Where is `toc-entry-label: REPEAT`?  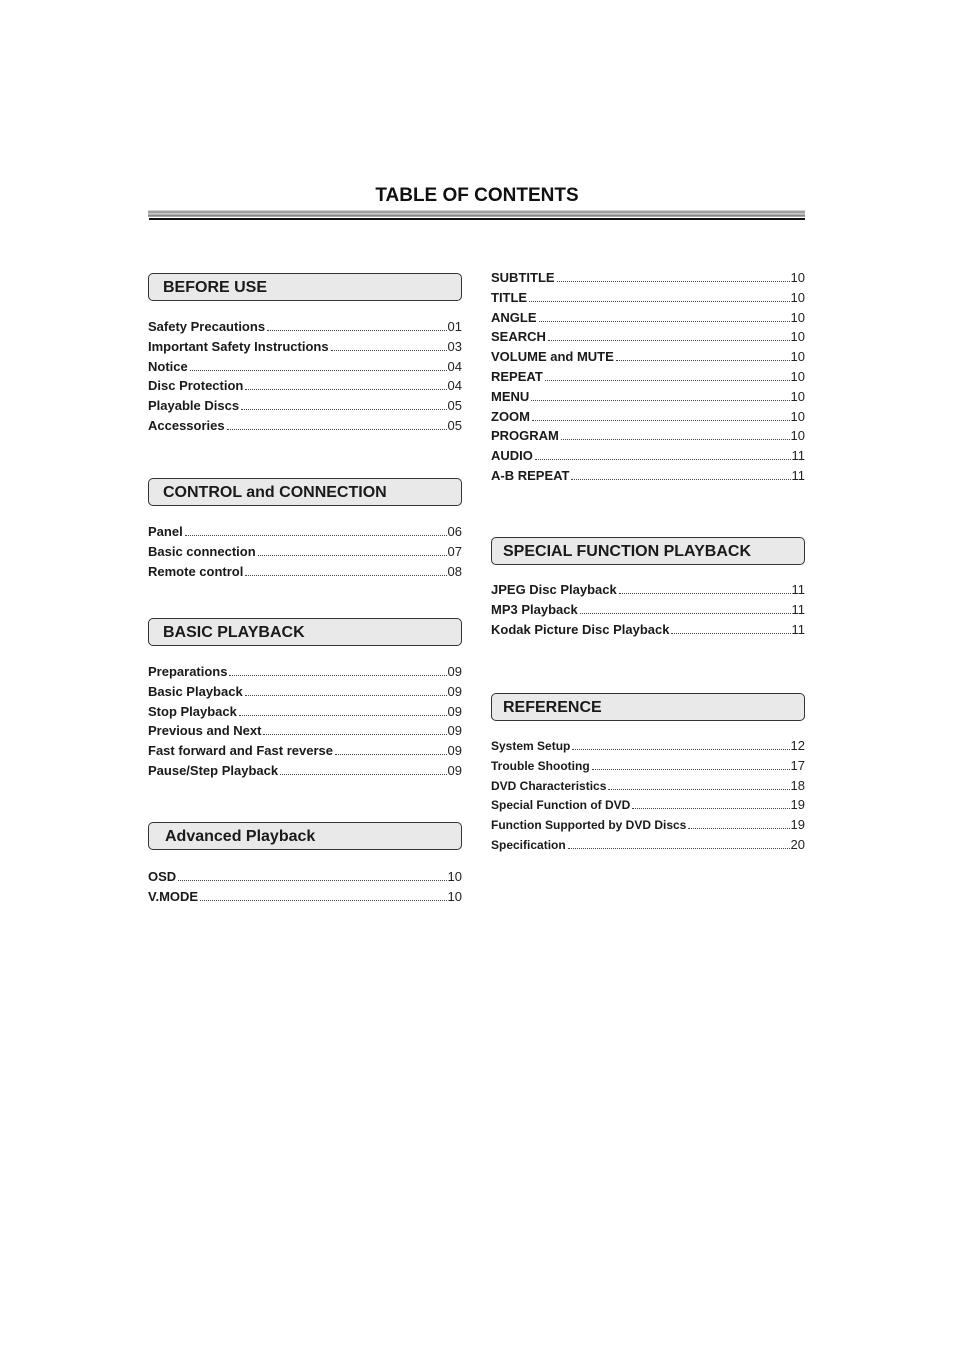 toc-entry-label: REPEAT is located at coordinates (517, 376).